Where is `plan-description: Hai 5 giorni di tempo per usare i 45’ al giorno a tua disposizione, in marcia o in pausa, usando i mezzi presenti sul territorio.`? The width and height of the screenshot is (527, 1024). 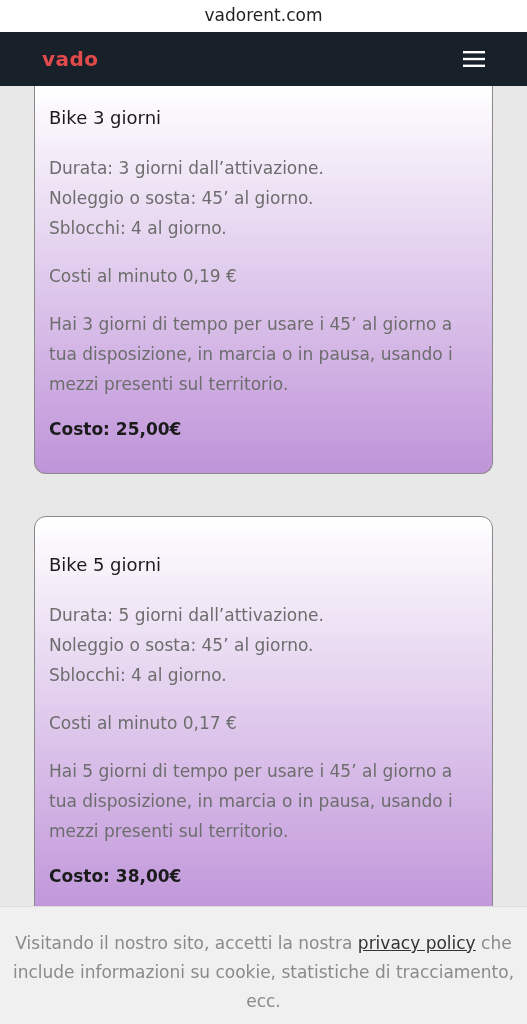
plan-description: Hai 5 giorni di tempo per usare i 45’ al giorno a tua disposizione, in marcia o in pausa, usando i mezzi presenti sul territorio. is located at coordinates (251, 801).